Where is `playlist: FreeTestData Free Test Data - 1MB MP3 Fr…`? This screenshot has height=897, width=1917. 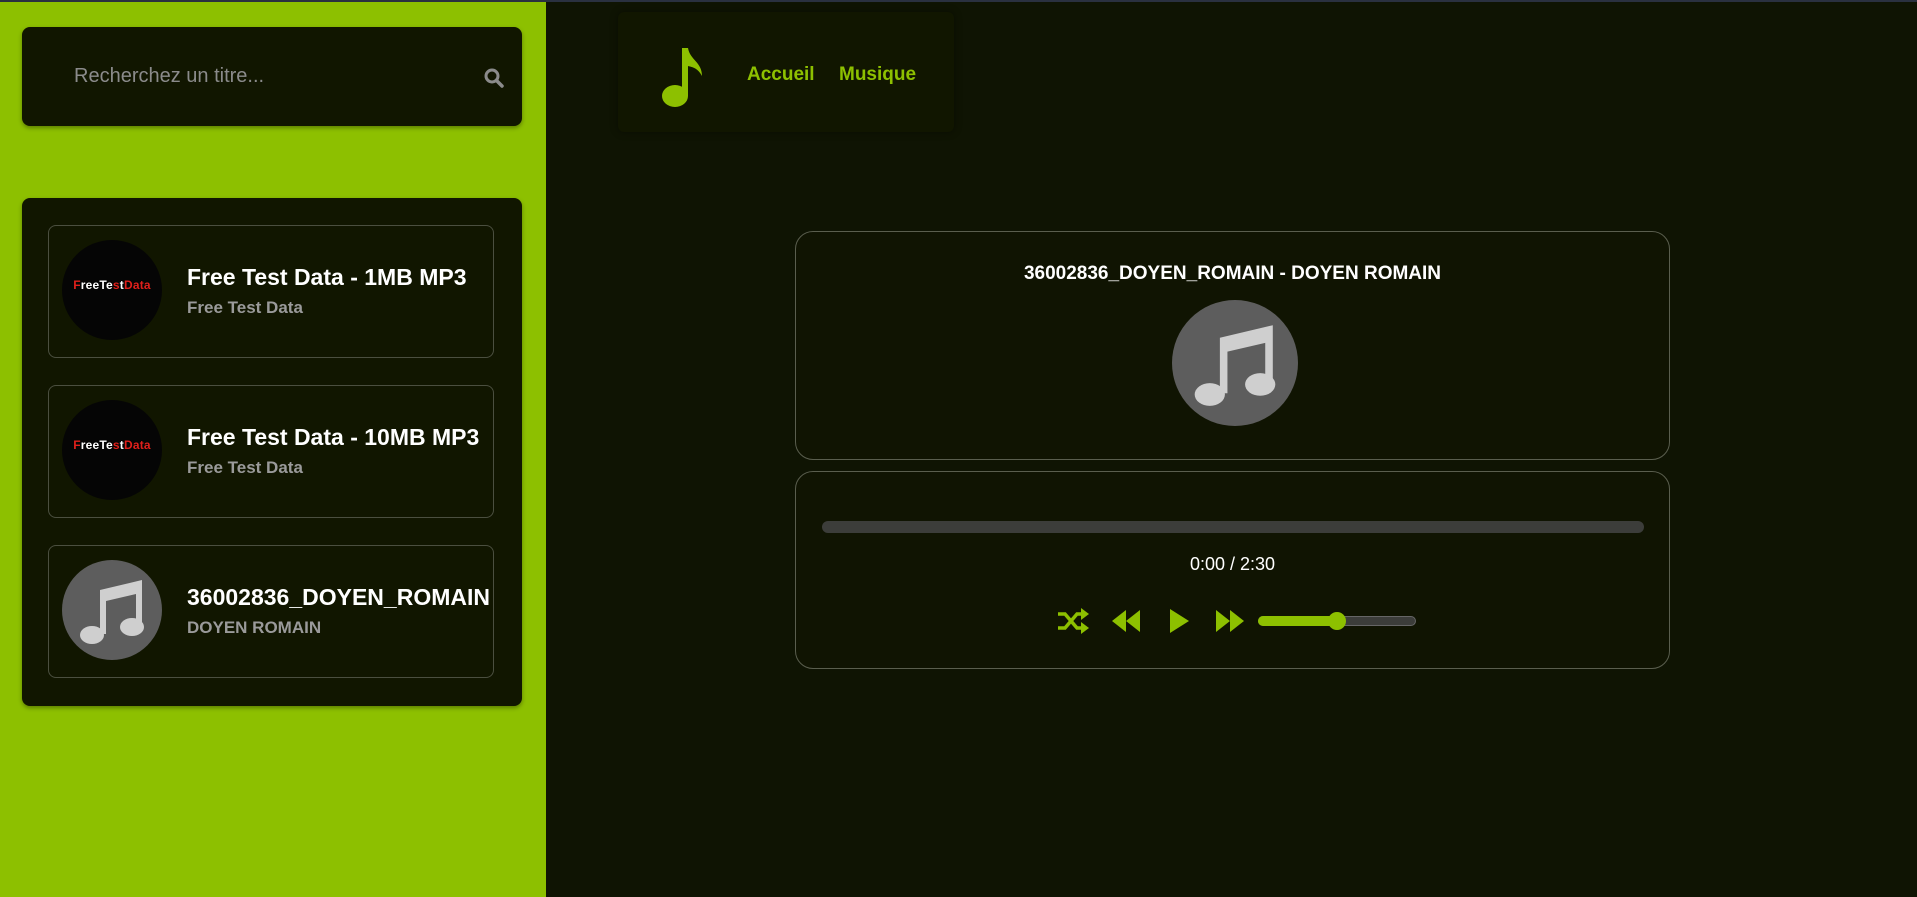 playlist: FreeTestData Free Test Data - 1MB MP3 Fr… is located at coordinates (272, 452).